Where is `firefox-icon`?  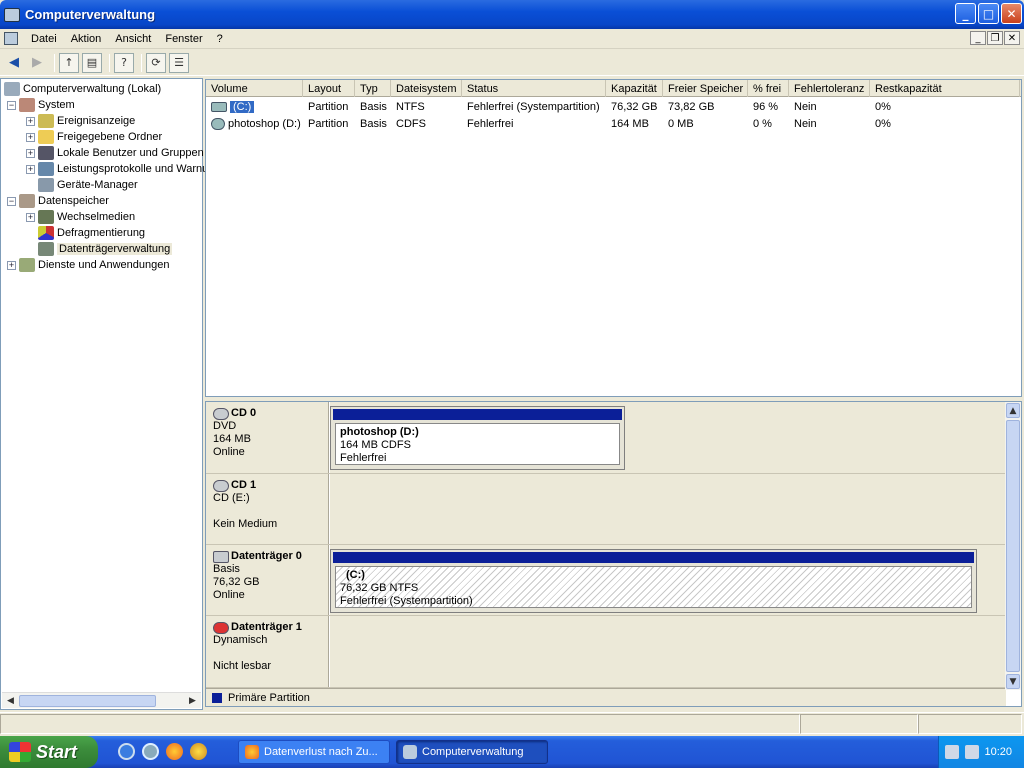 firefox-icon is located at coordinates (174, 751).